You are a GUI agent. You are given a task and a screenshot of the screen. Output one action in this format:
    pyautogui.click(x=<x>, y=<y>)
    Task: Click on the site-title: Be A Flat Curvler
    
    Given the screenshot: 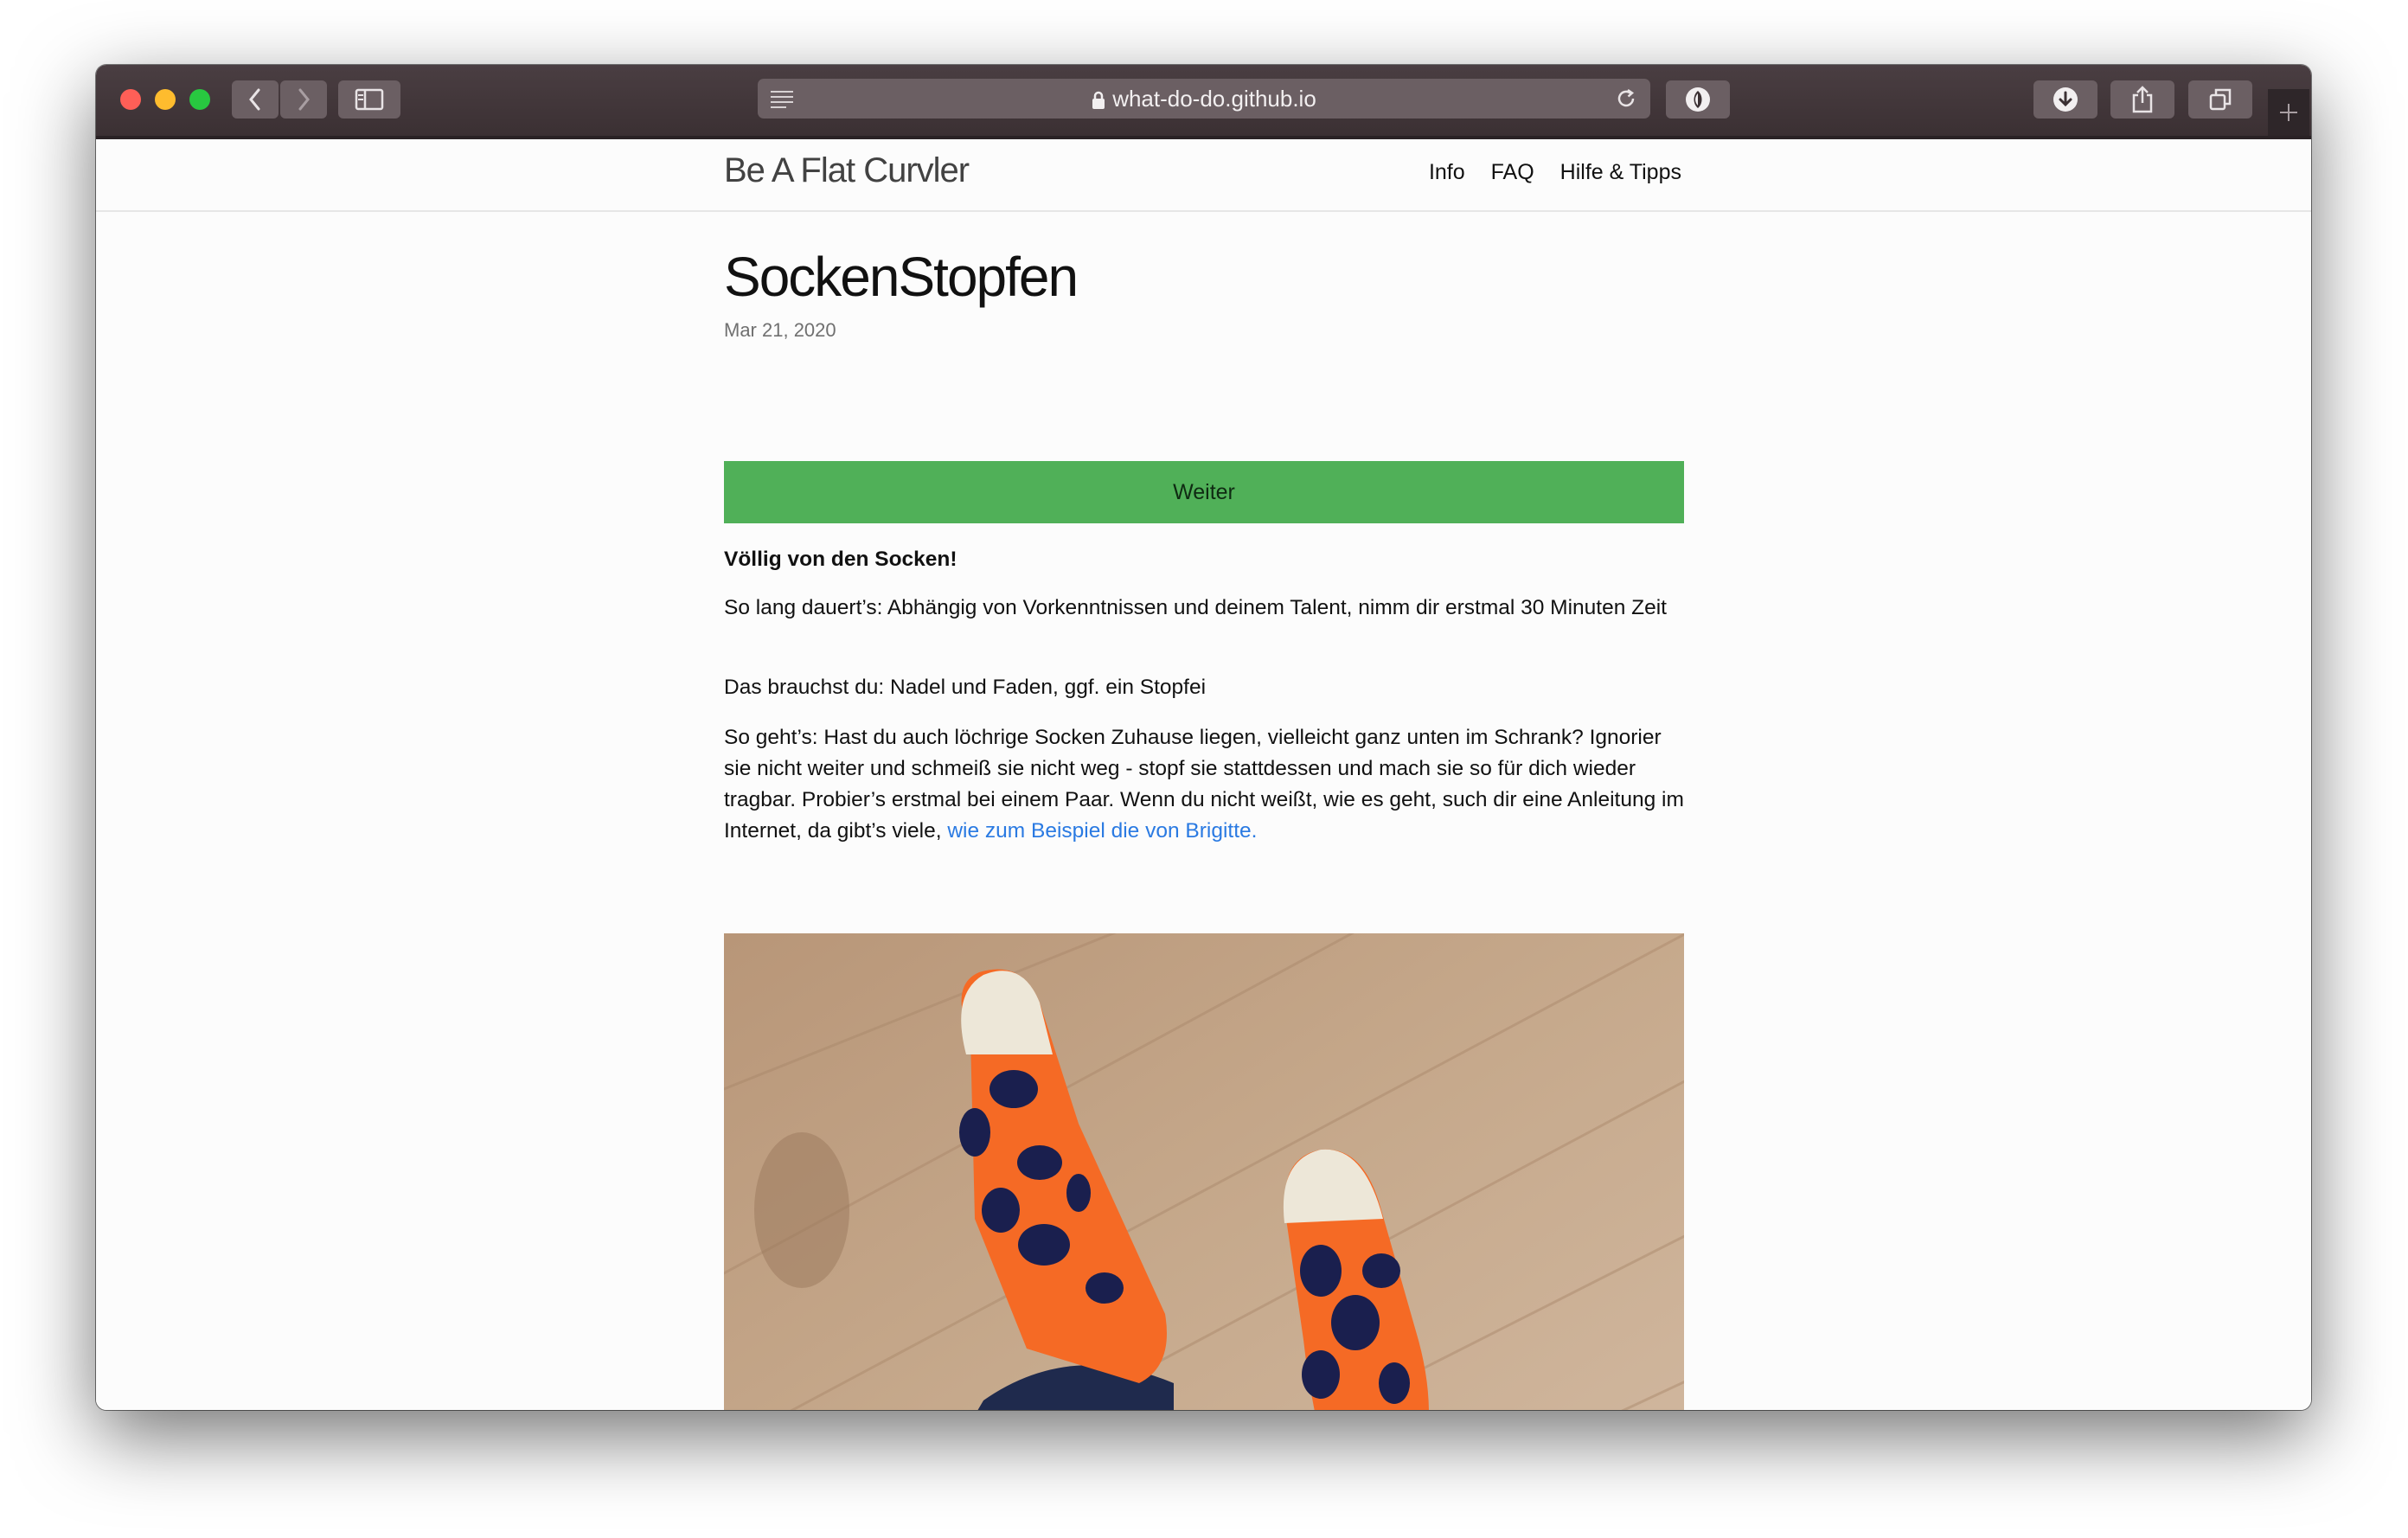 What is the action you would take?
    pyautogui.click(x=847, y=170)
    